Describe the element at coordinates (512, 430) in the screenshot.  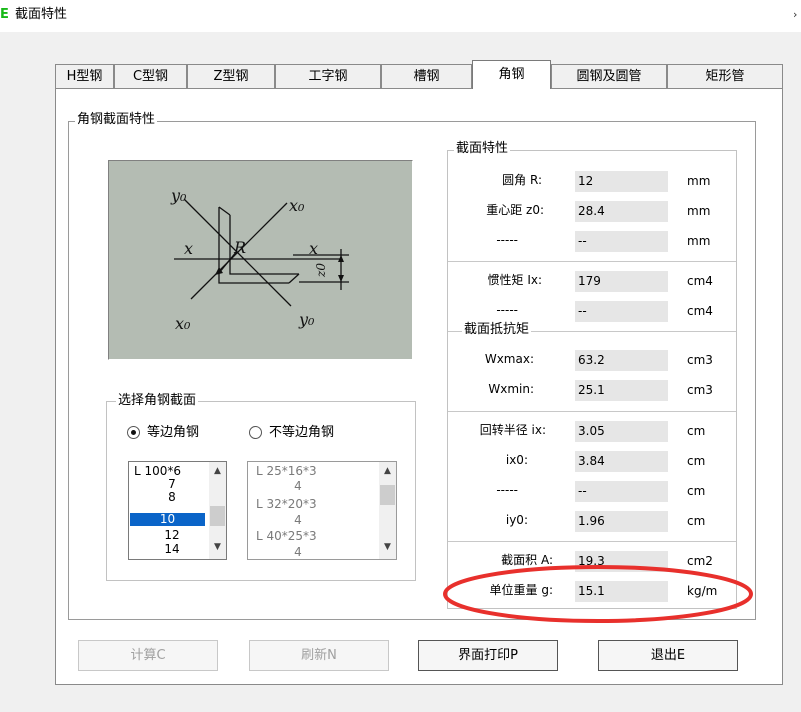
I see `prop-label-ix-radius: 回转半径 ix:` at that location.